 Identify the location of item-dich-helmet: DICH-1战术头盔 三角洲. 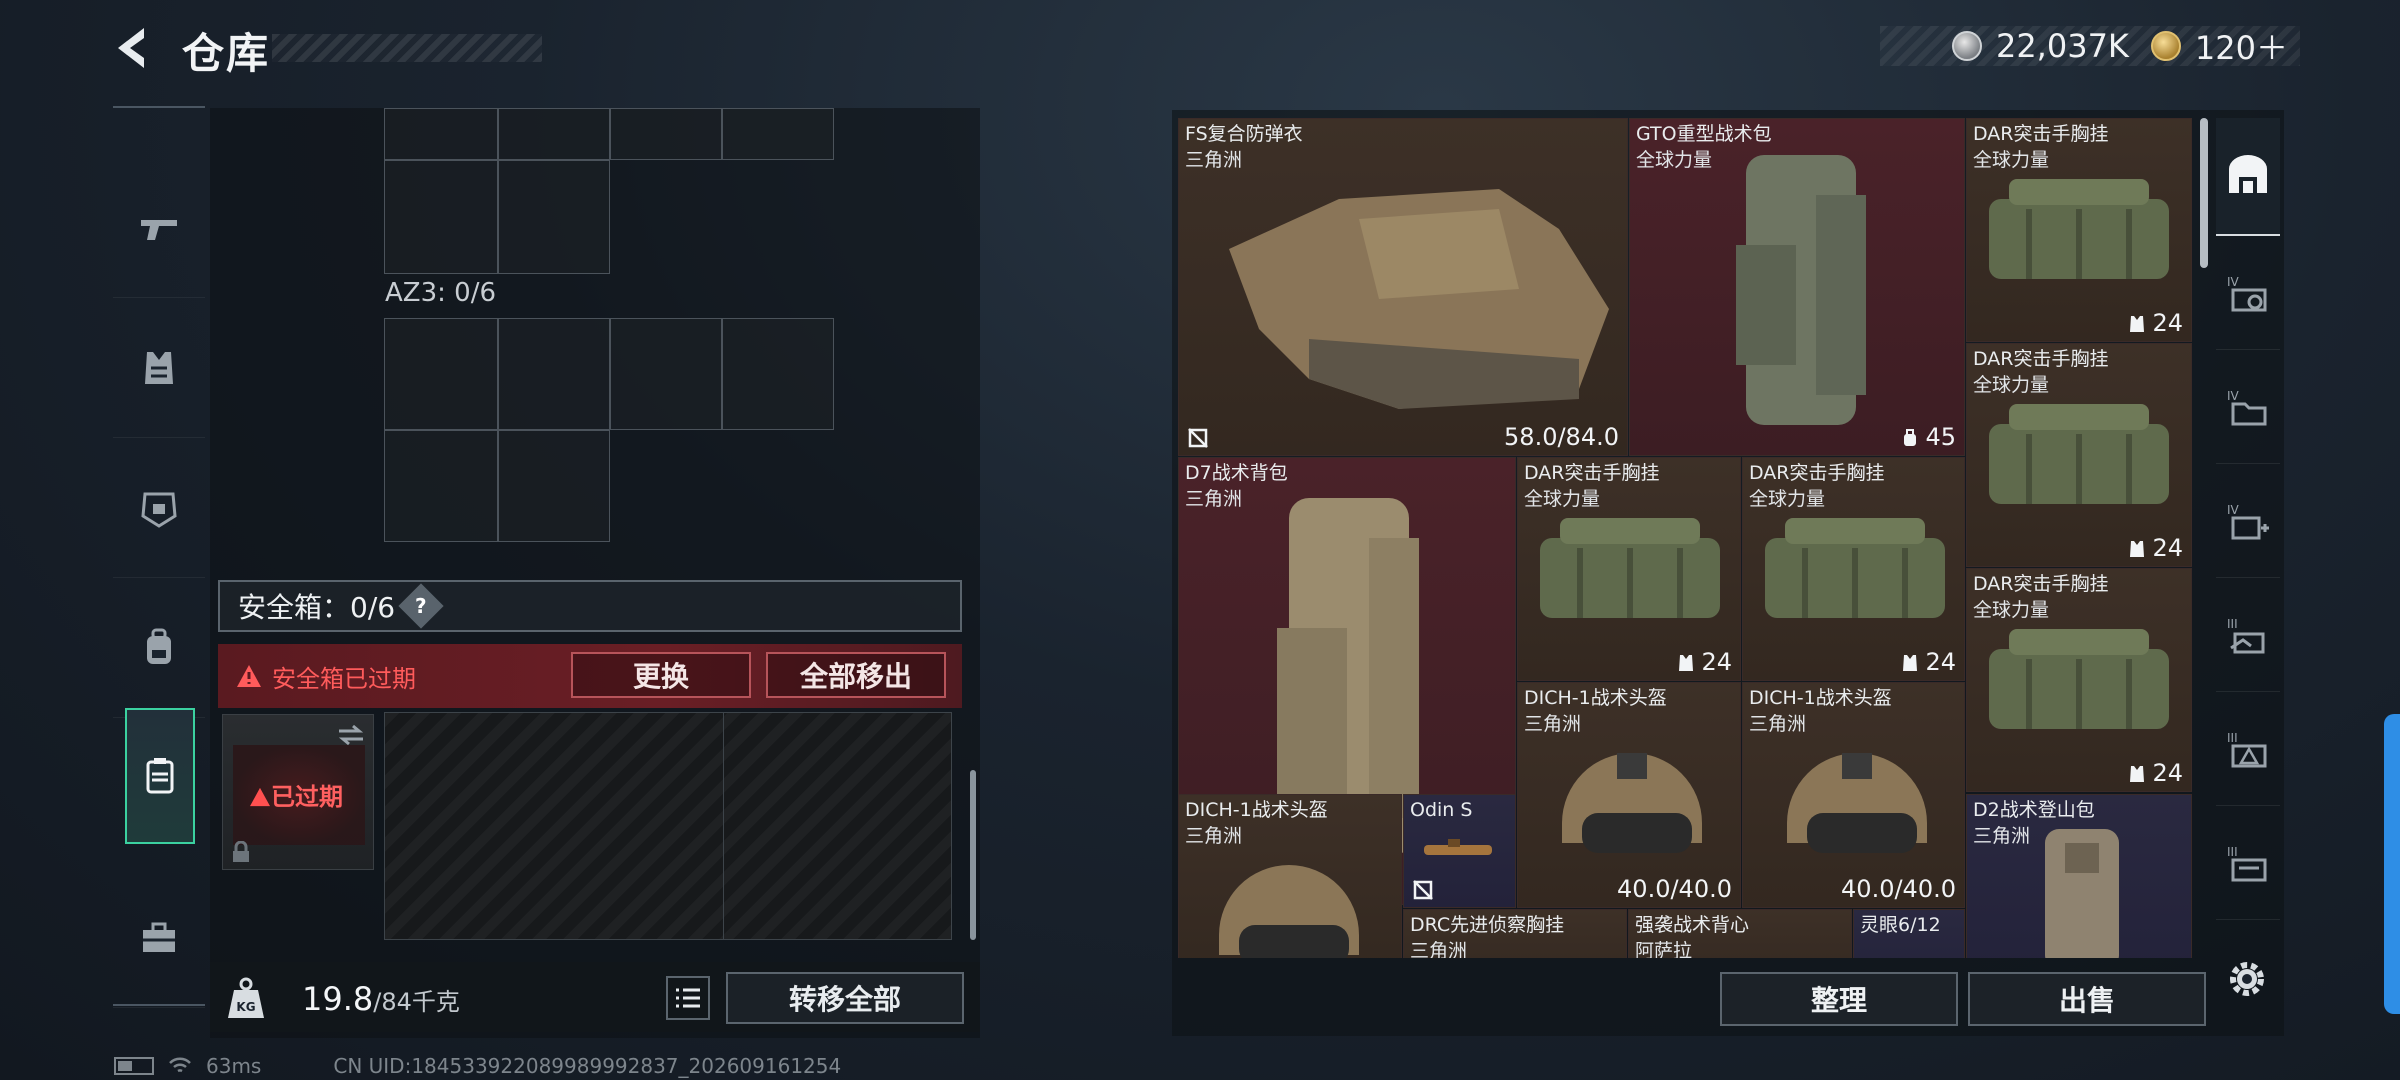
(1290, 876).